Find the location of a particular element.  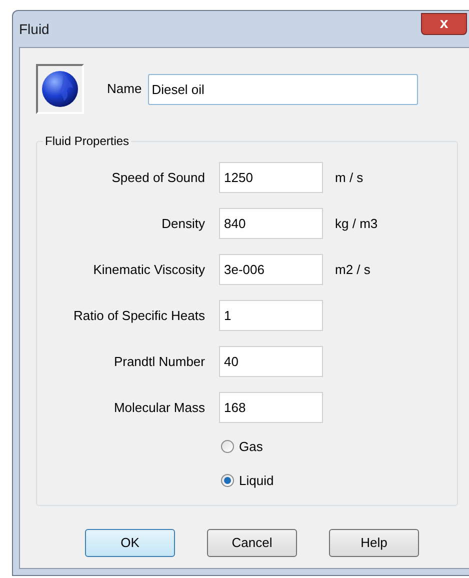

value-field: 840 is located at coordinates (271, 223).